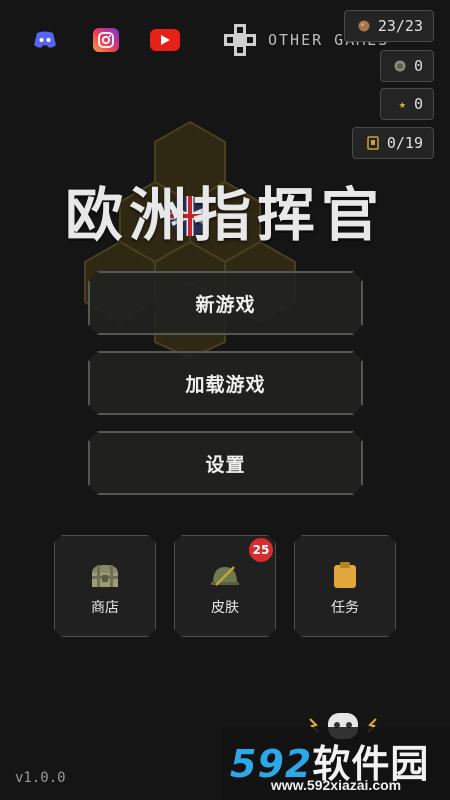  Describe the element at coordinates (224, 215) in the screenshot. I see `game-title: 欧洲指挥官` at that location.